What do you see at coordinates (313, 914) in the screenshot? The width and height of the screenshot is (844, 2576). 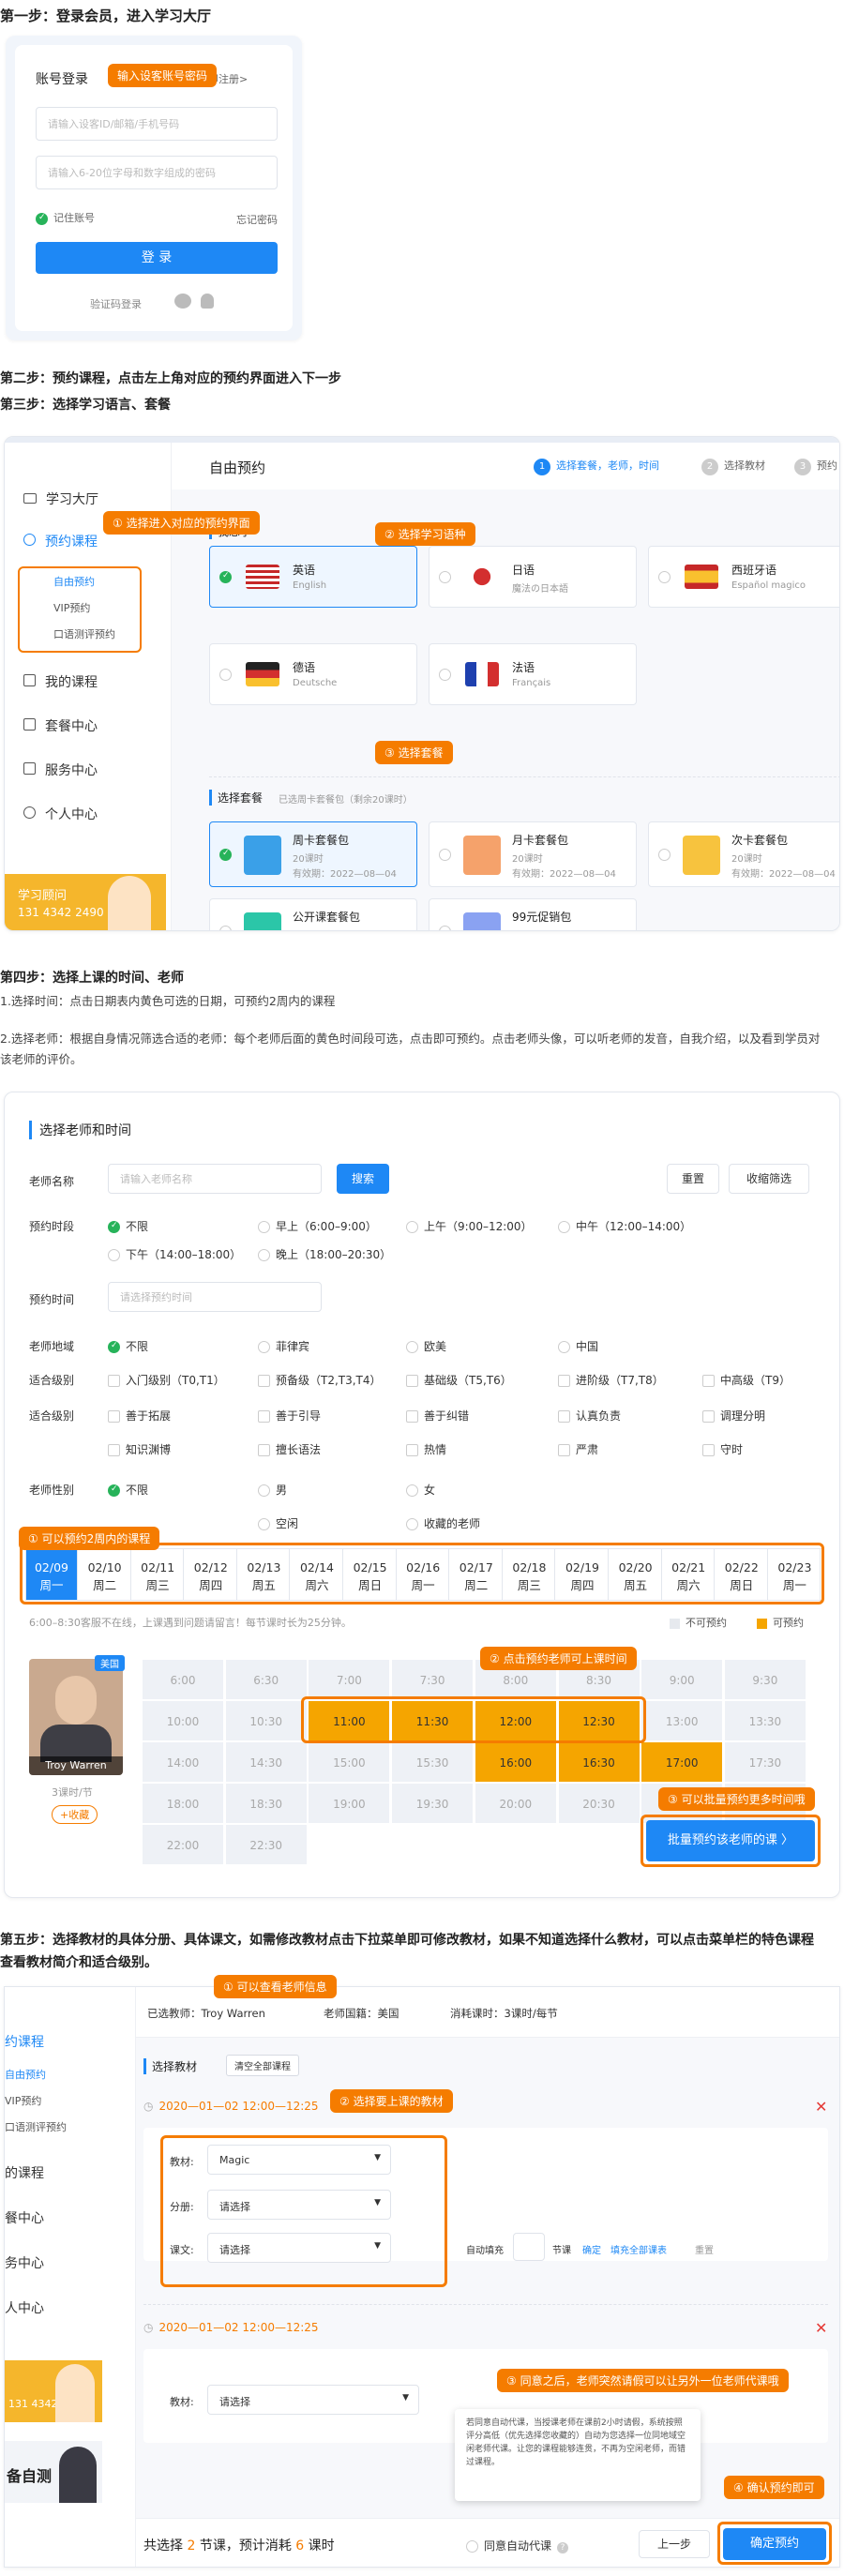 I see `package-card: 公开课套餐包20课时有效期：2022—08—04` at bounding box center [313, 914].